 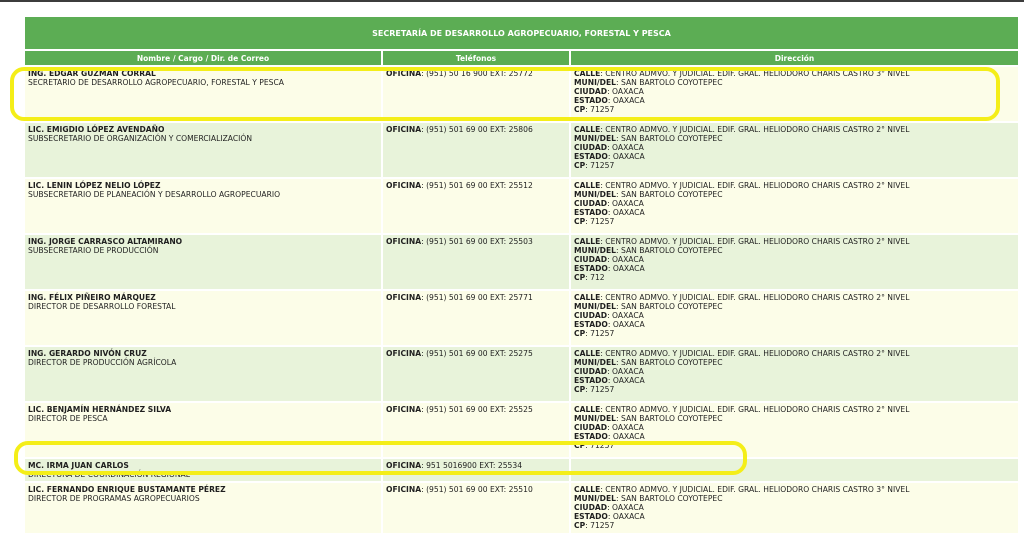 What do you see at coordinates (477, 297) in the screenshot?
I see `phone-value: : (951) 501 69 00 EXT: 25771` at bounding box center [477, 297].